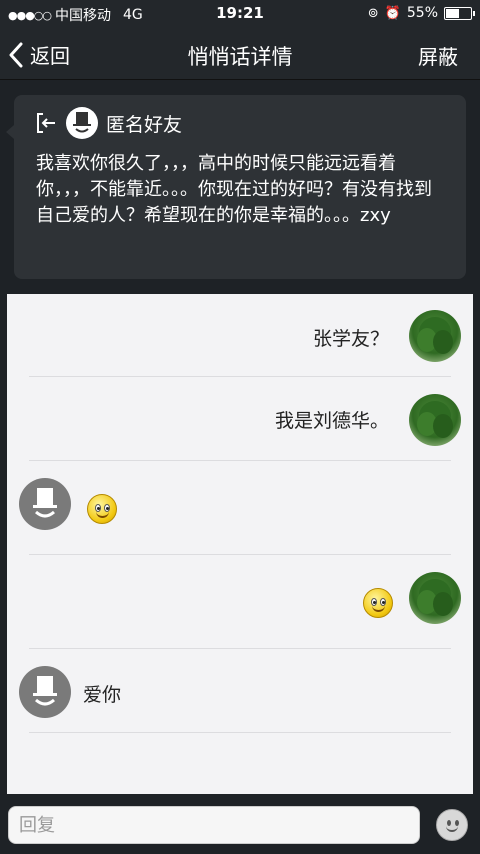 The height and width of the screenshot is (854, 480). I want to click on status-right: ⊚ ⏰ 55%, so click(421, 13).